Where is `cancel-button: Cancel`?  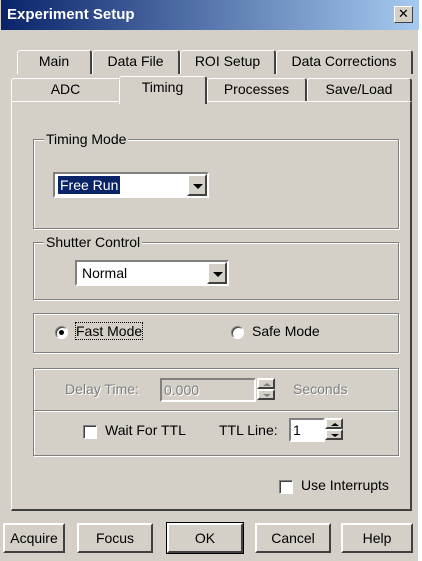 cancel-button: Cancel is located at coordinates (293, 538).